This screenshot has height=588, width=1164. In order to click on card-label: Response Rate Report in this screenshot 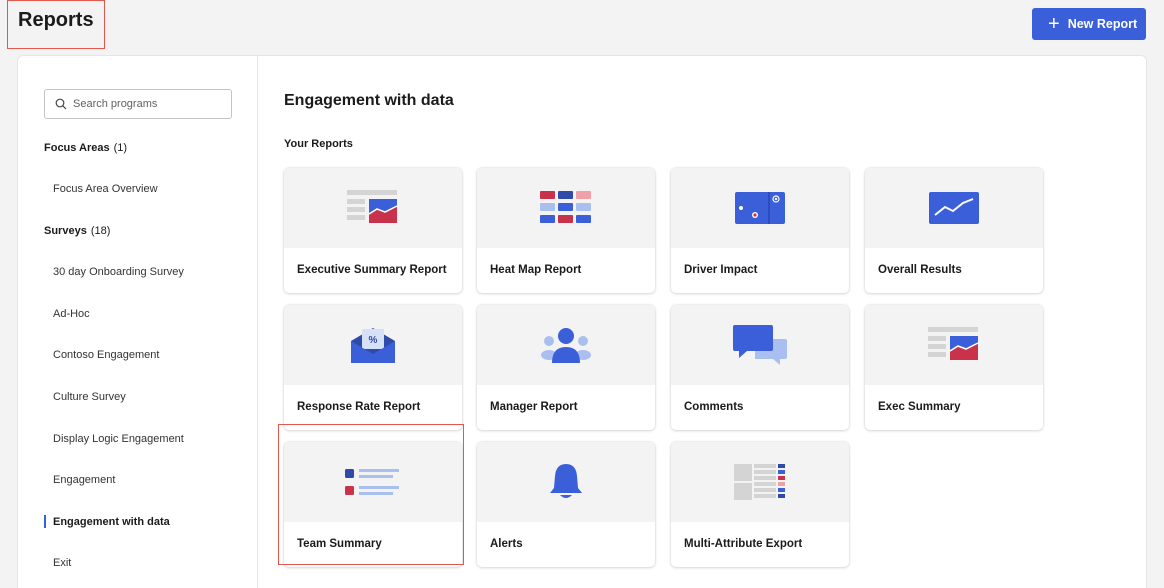, I will do `click(359, 407)`.